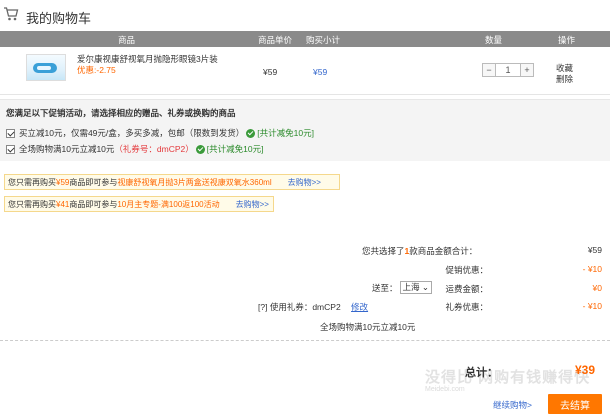 Image resolution: width=610 pixels, height=416 pixels. I want to click on promo-title: 您满足以下促销活动，请选择相应的赠品、礼券或换购的商品, so click(121, 113).